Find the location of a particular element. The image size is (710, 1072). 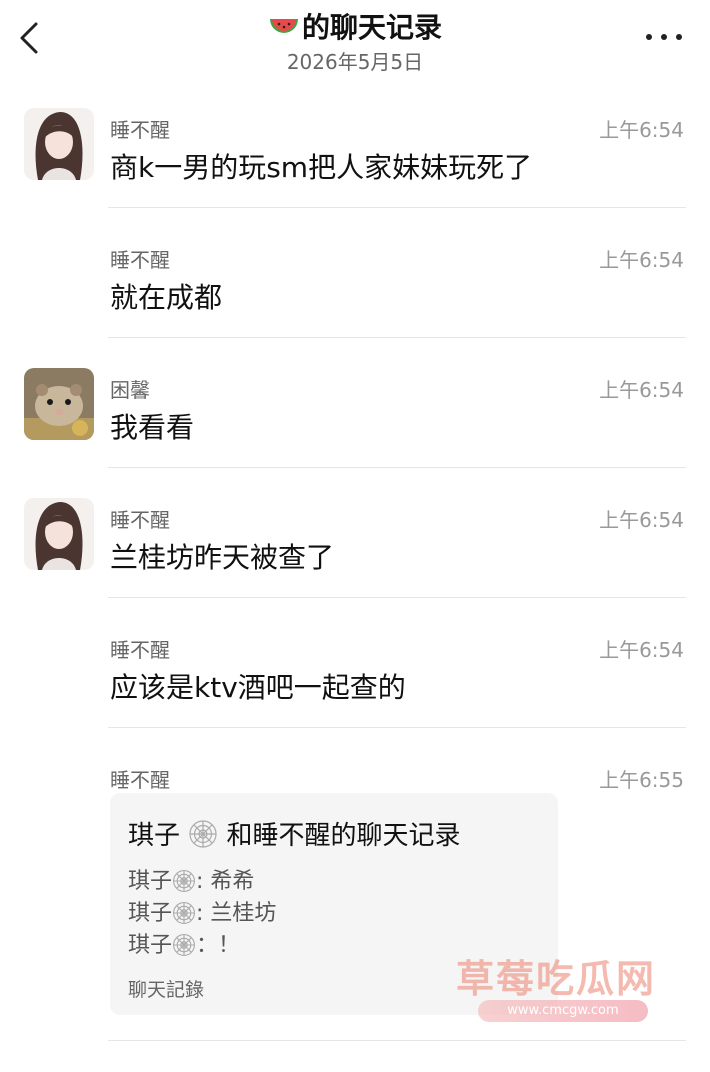

card-line: 琪子 ：！ is located at coordinates (184, 943).